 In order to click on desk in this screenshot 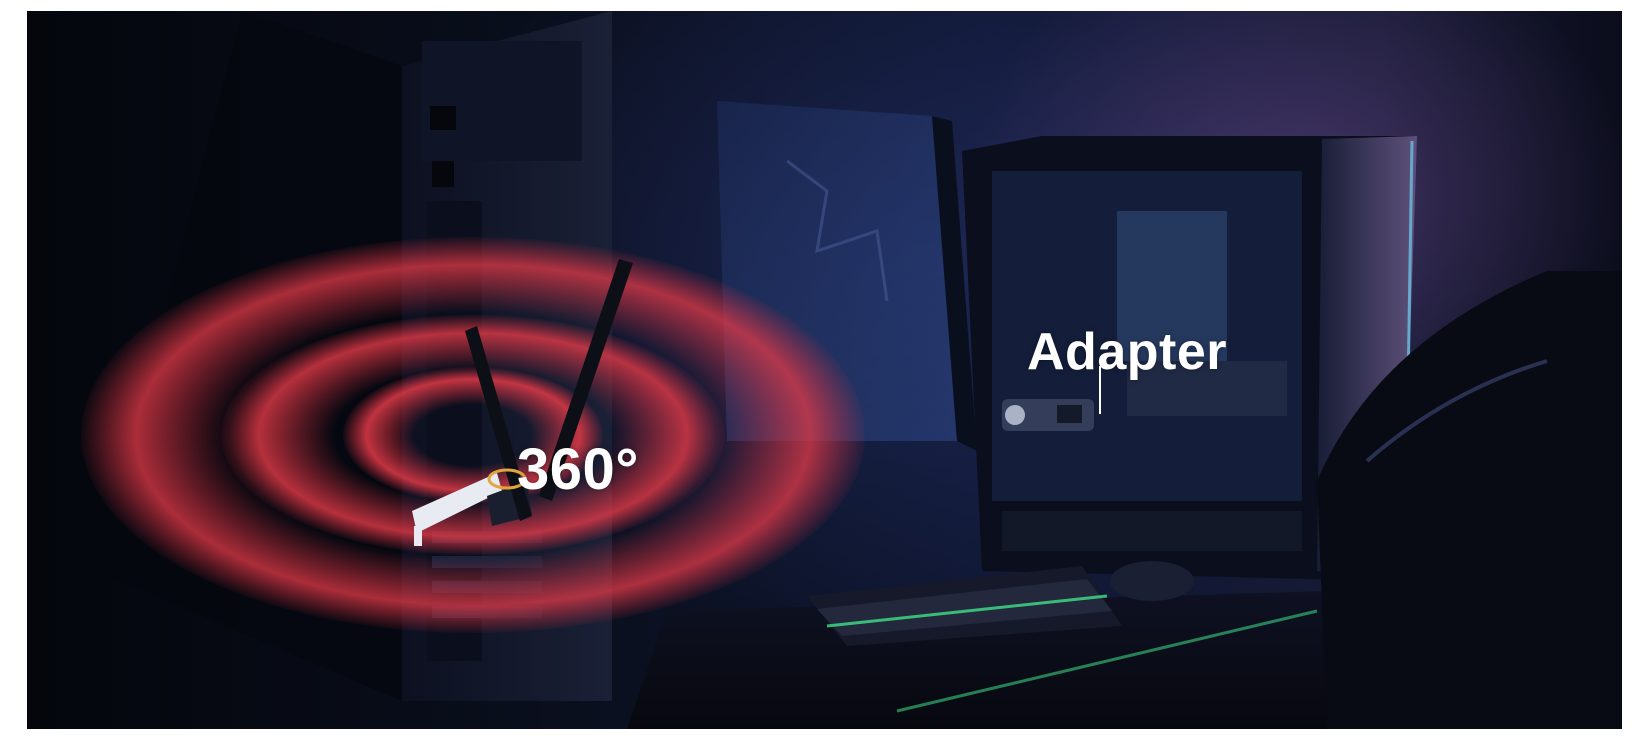, I will do `click(992, 645)`.